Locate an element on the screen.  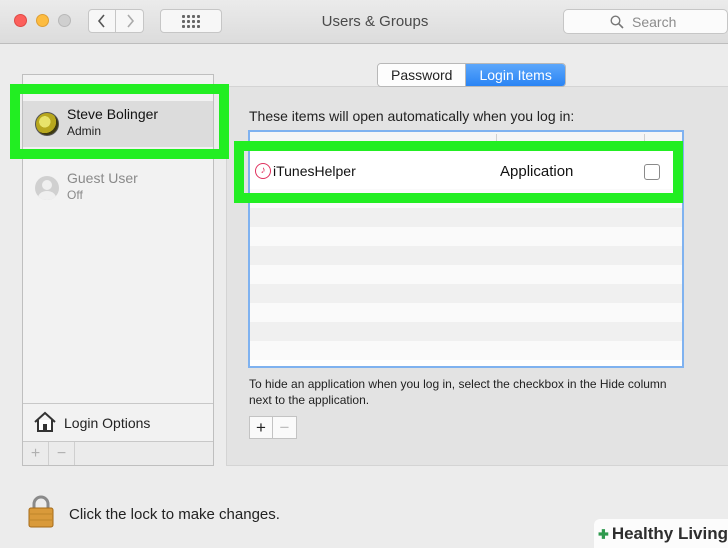
chevron-left-icon is located at coordinates (101, 21).